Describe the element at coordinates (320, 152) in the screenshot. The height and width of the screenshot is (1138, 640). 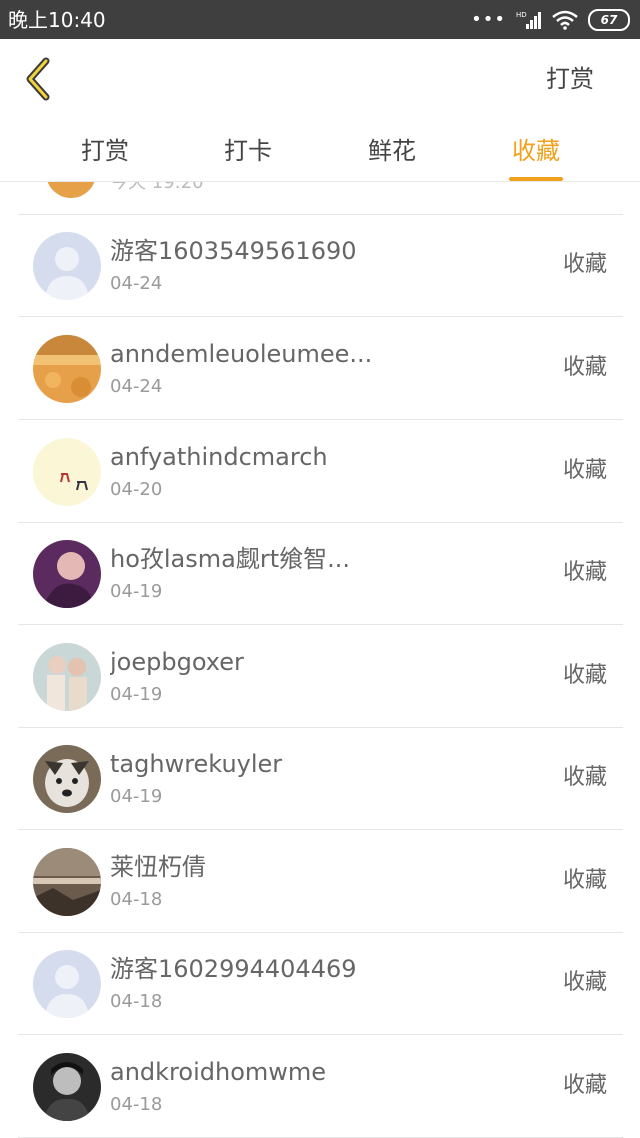
I see `tab-bar: 打赏 打卡 鲜花 收藏` at that location.